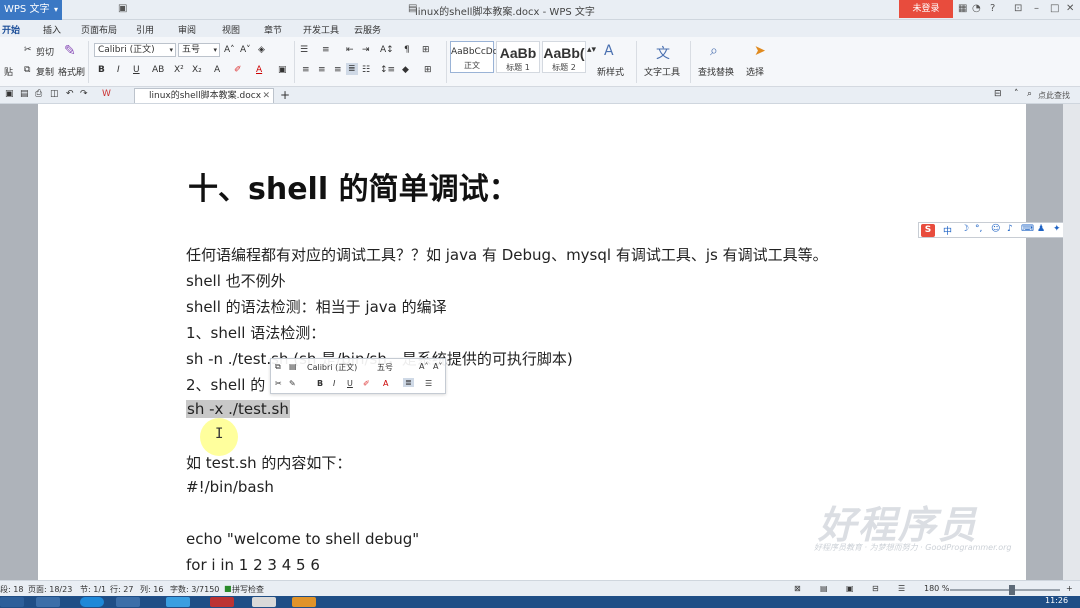 The height and width of the screenshot is (608, 1080). Describe the element at coordinates (1057, 229) in the screenshot. I see `skin-icon: ✦` at that location.